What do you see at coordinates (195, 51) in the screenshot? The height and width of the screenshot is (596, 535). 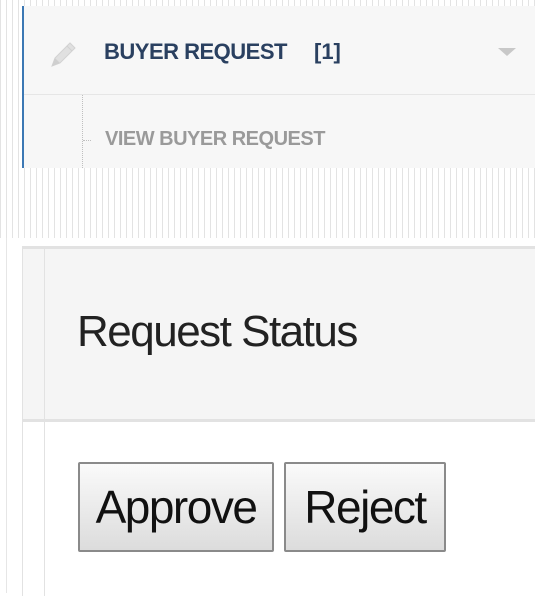 I see `sidebar-item-label: BUYER REQUEST` at bounding box center [195, 51].